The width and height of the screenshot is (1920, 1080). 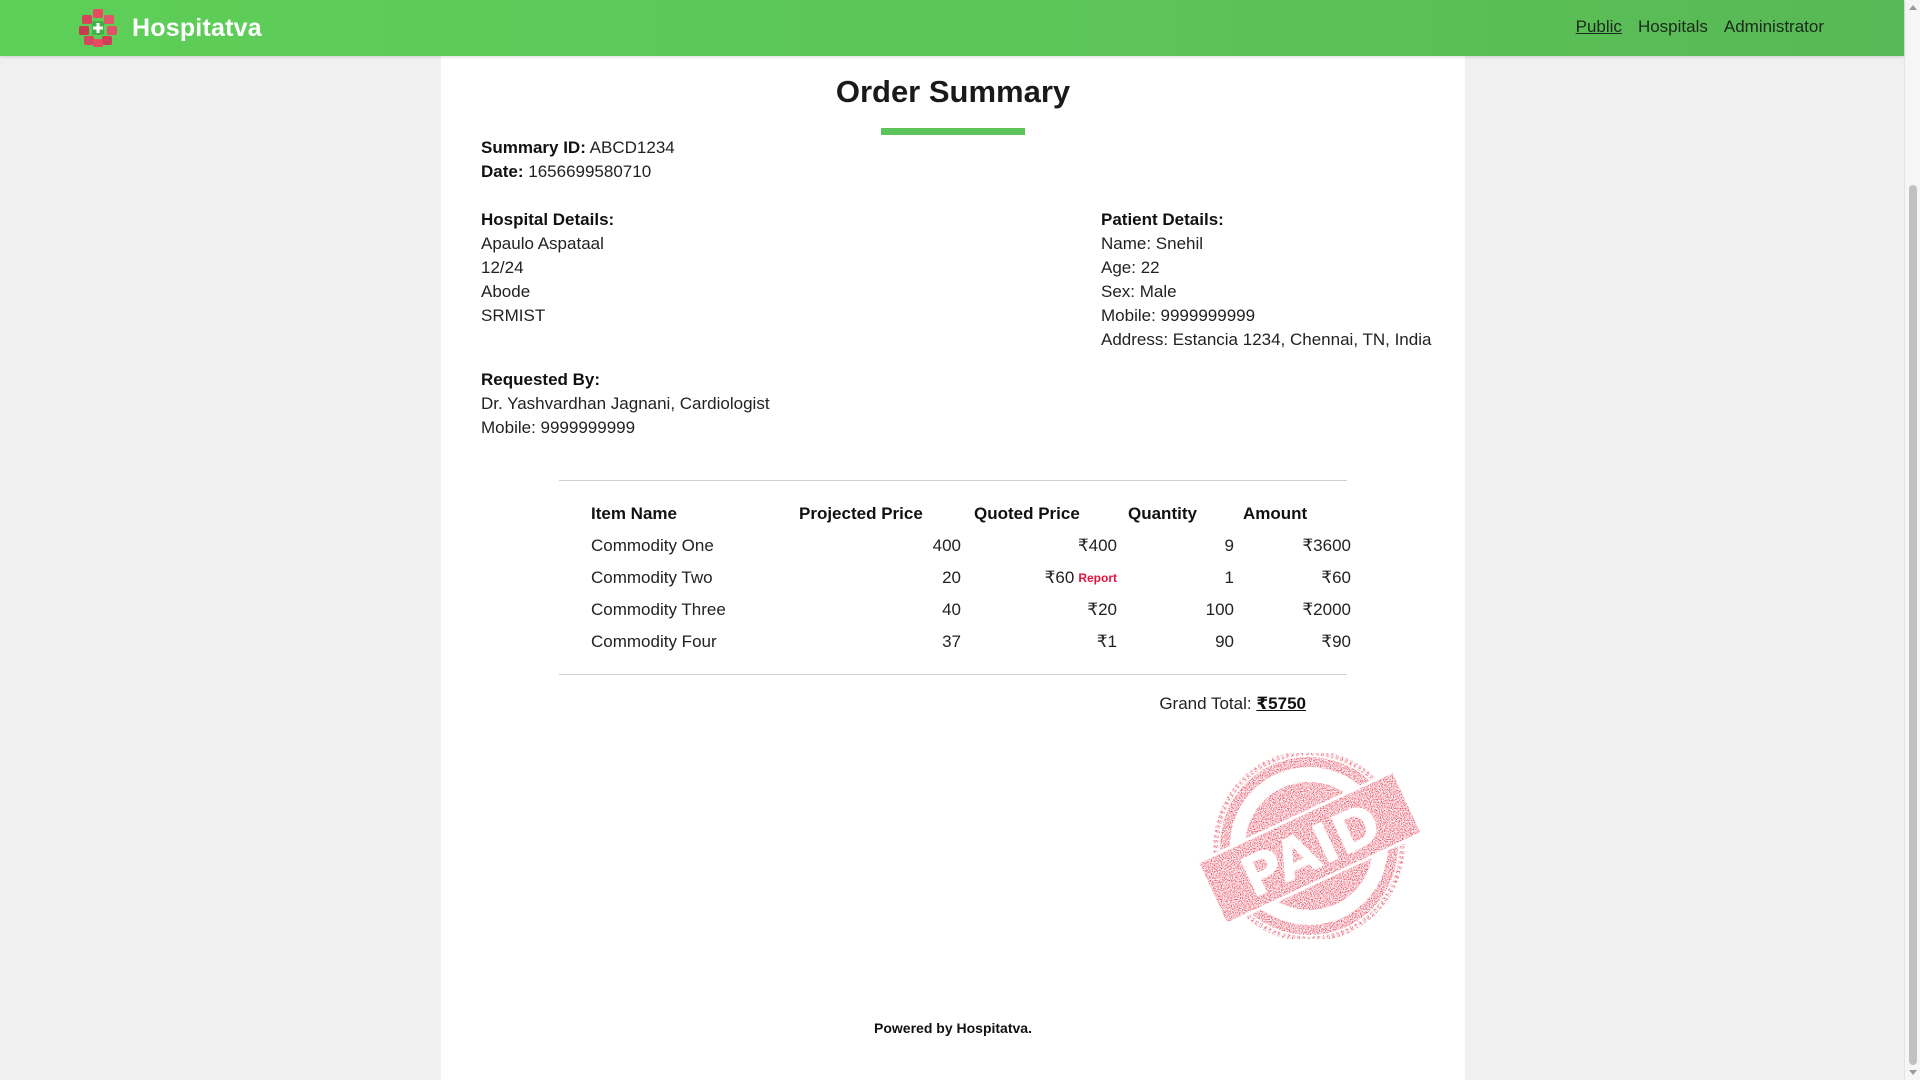 What do you see at coordinates (1913, 625) in the screenshot?
I see `scroll-thumb` at bounding box center [1913, 625].